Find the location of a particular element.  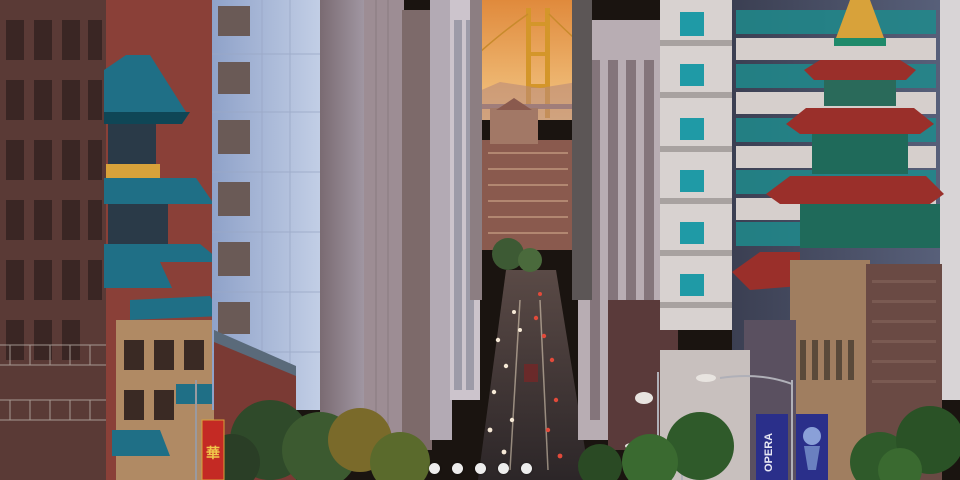

slider-pagination is located at coordinates (480, 468).